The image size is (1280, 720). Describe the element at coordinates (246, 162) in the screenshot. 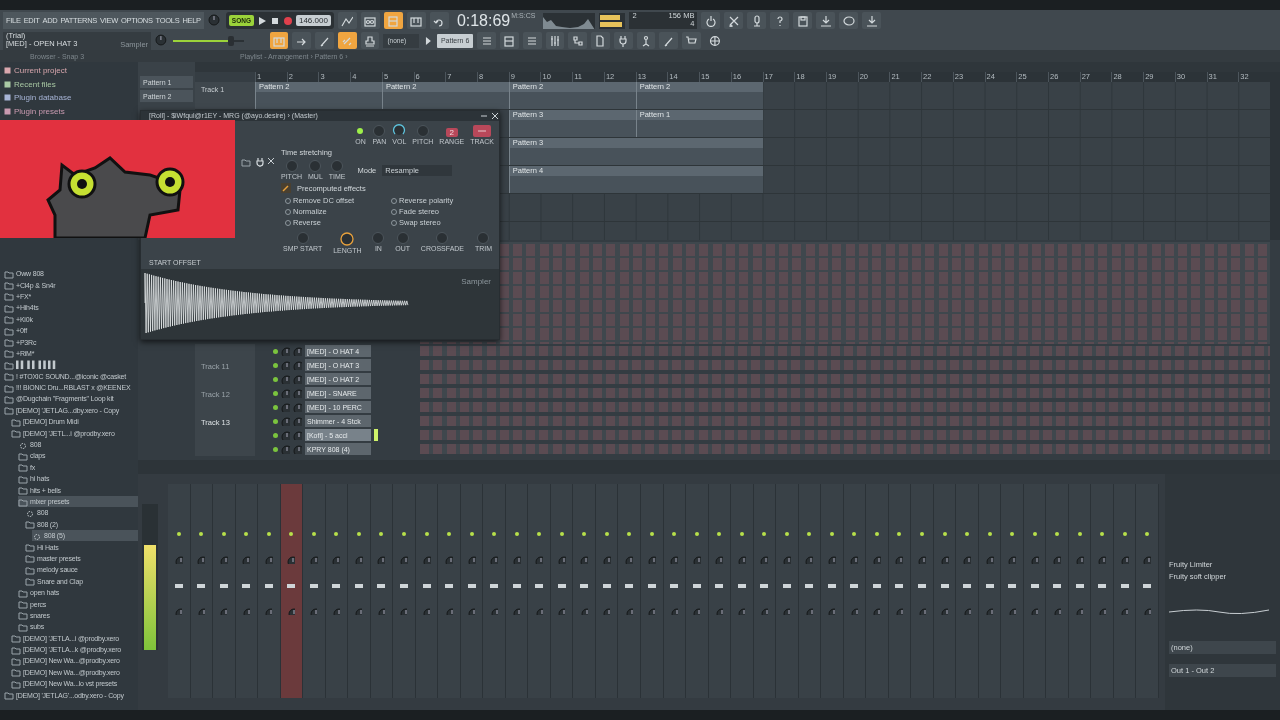

I see `folder-icon` at that location.